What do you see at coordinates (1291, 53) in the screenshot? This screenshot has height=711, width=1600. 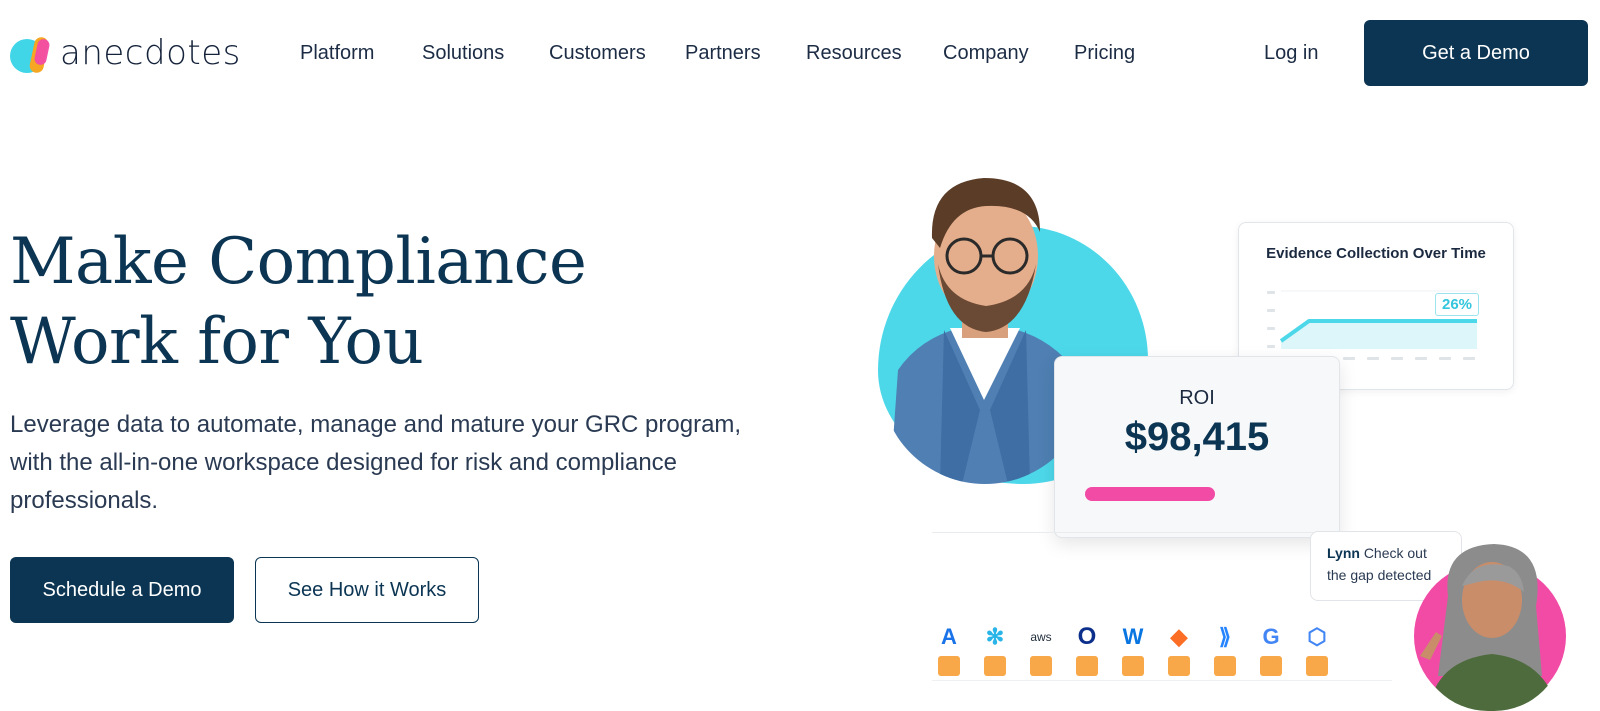 I see `login-link: Log in` at bounding box center [1291, 53].